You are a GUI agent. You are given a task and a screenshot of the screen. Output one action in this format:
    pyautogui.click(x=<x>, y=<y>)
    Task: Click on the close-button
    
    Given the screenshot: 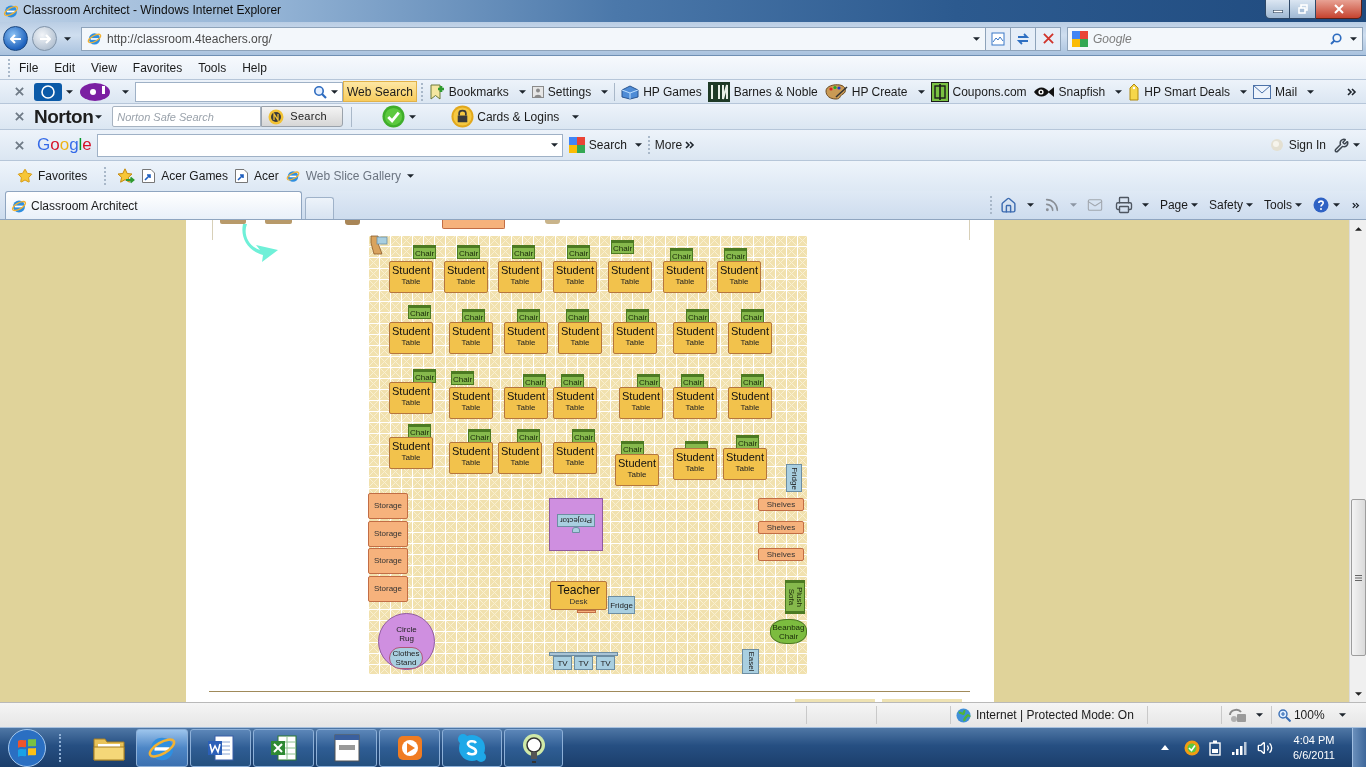 What is the action you would take?
    pyautogui.click(x=1339, y=9)
    